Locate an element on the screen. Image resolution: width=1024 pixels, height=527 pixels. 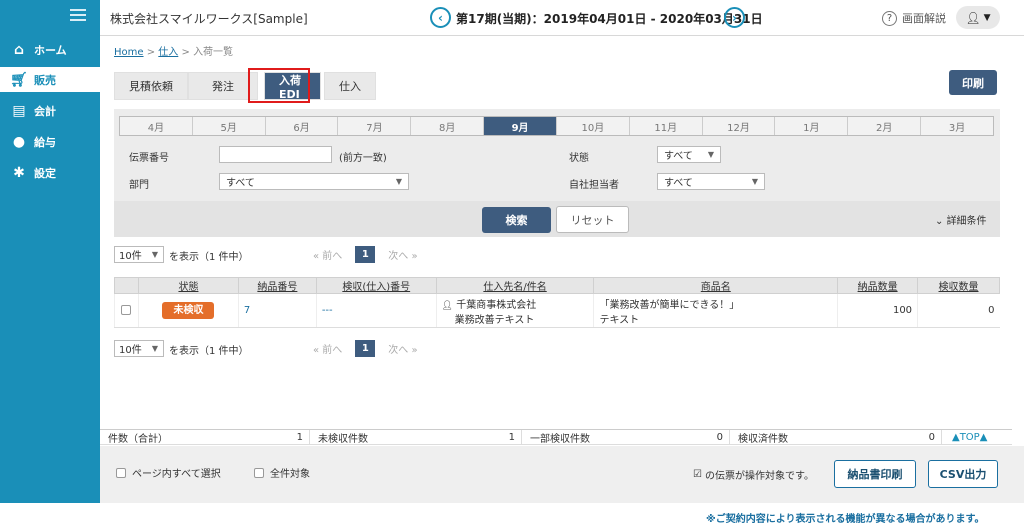
select-page-checkbox is located at coordinates (121, 472).